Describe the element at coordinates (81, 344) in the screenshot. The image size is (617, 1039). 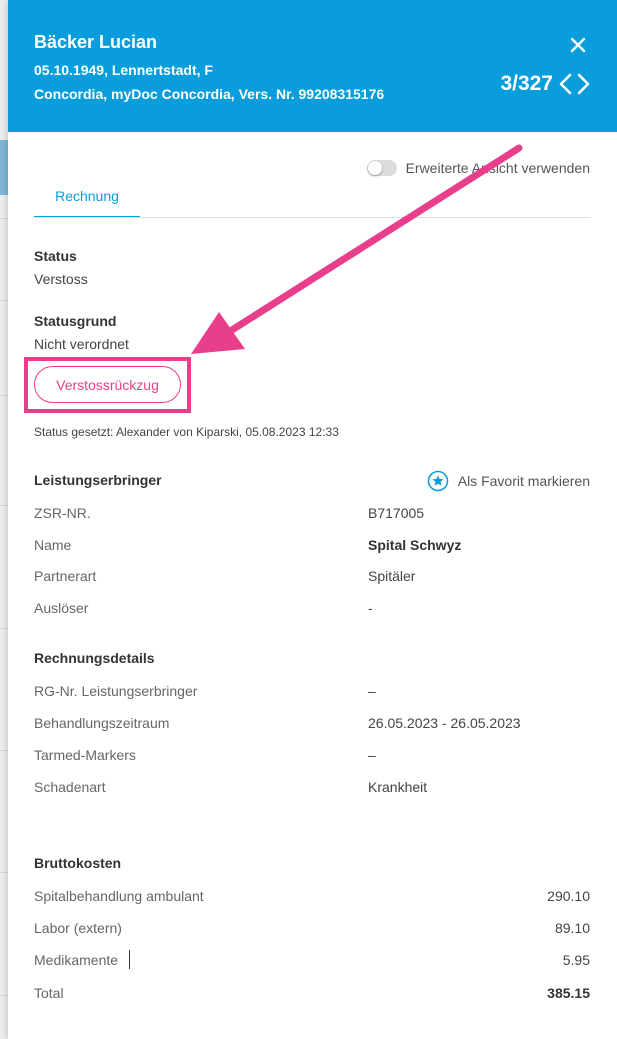
I see `status-reason-value: Nicht verordnet` at that location.